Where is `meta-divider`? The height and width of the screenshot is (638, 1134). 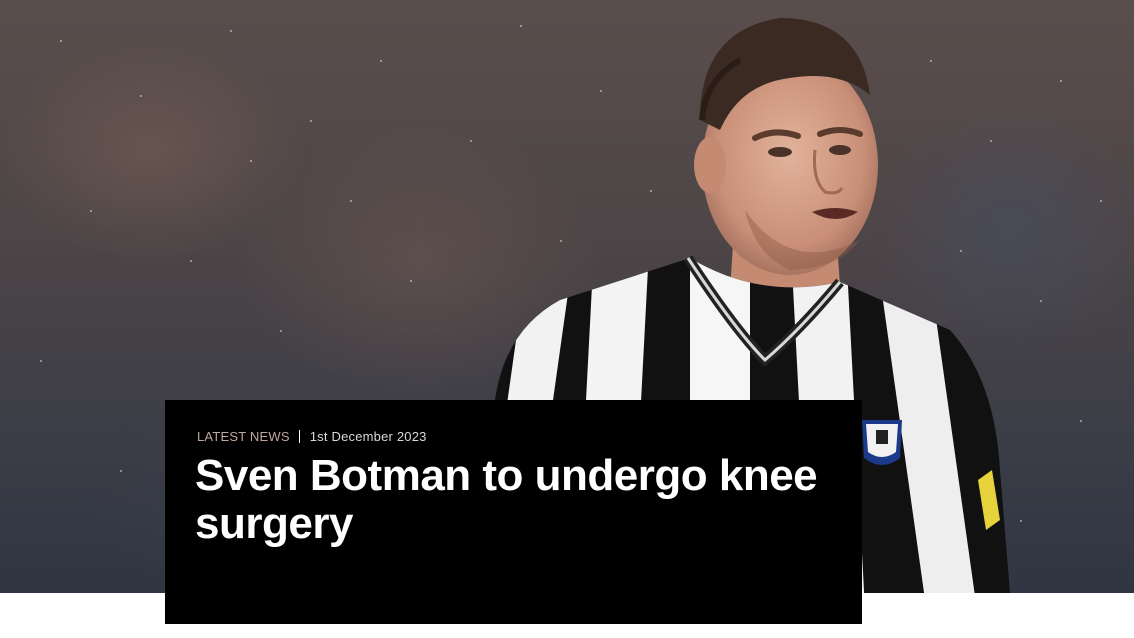 meta-divider is located at coordinates (299, 436).